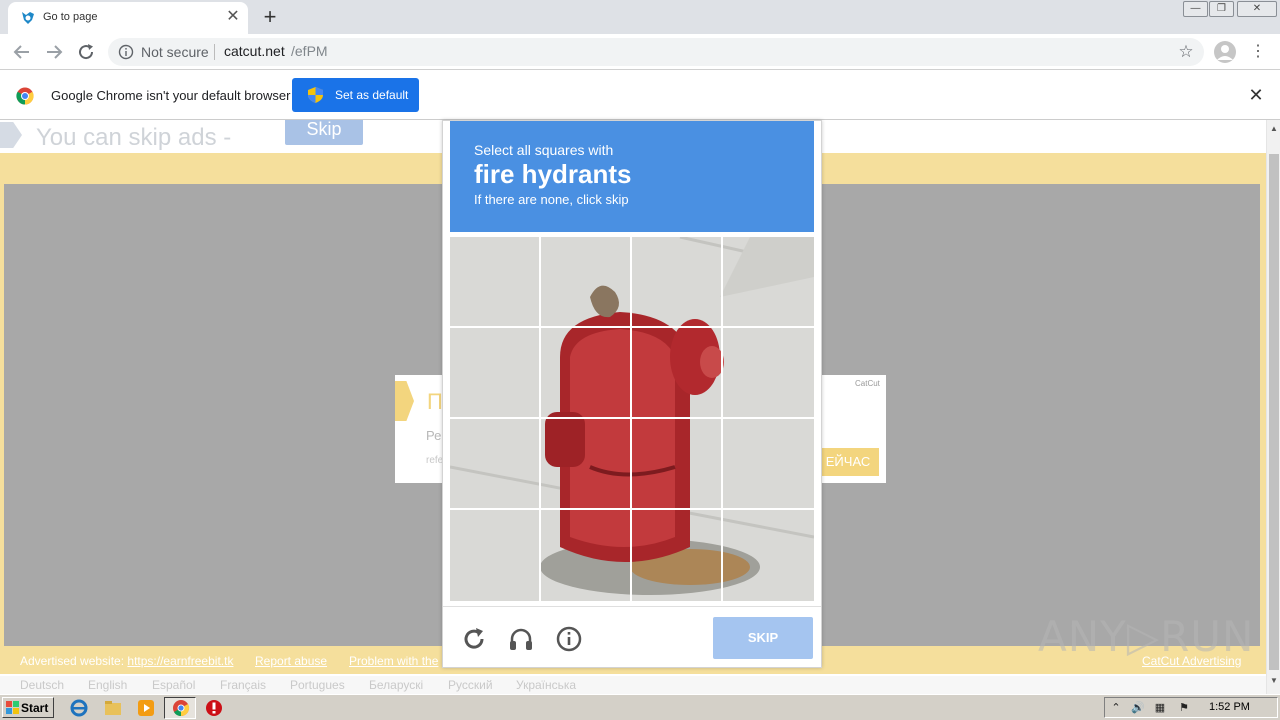 This screenshot has width=1280, height=720. I want to click on tab-title: Go to page, so click(70, 17).